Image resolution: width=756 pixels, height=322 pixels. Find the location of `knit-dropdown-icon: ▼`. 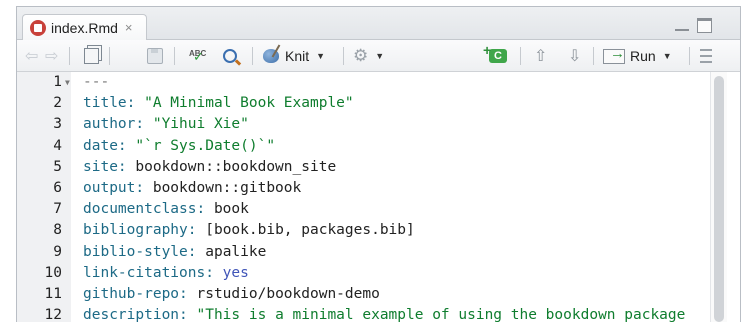

knit-dropdown-icon: ▼ is located at coordinates (321, 56).